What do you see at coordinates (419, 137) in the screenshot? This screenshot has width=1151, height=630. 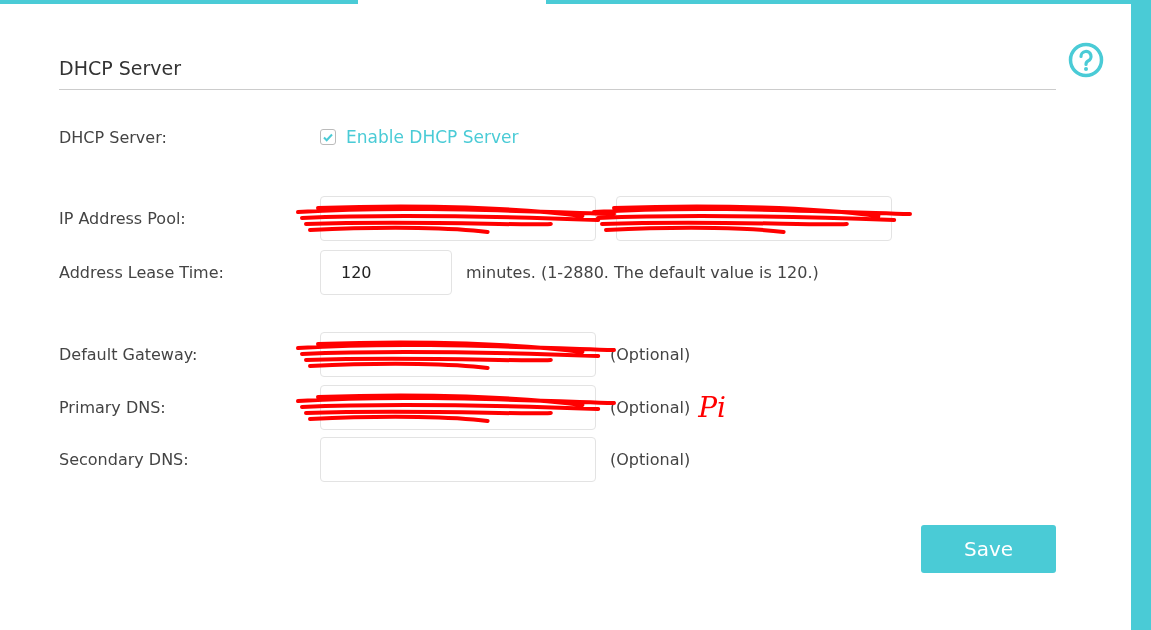 I see `enable-checkbox: Enable DHCP Server` at bounding box center [419, 137].